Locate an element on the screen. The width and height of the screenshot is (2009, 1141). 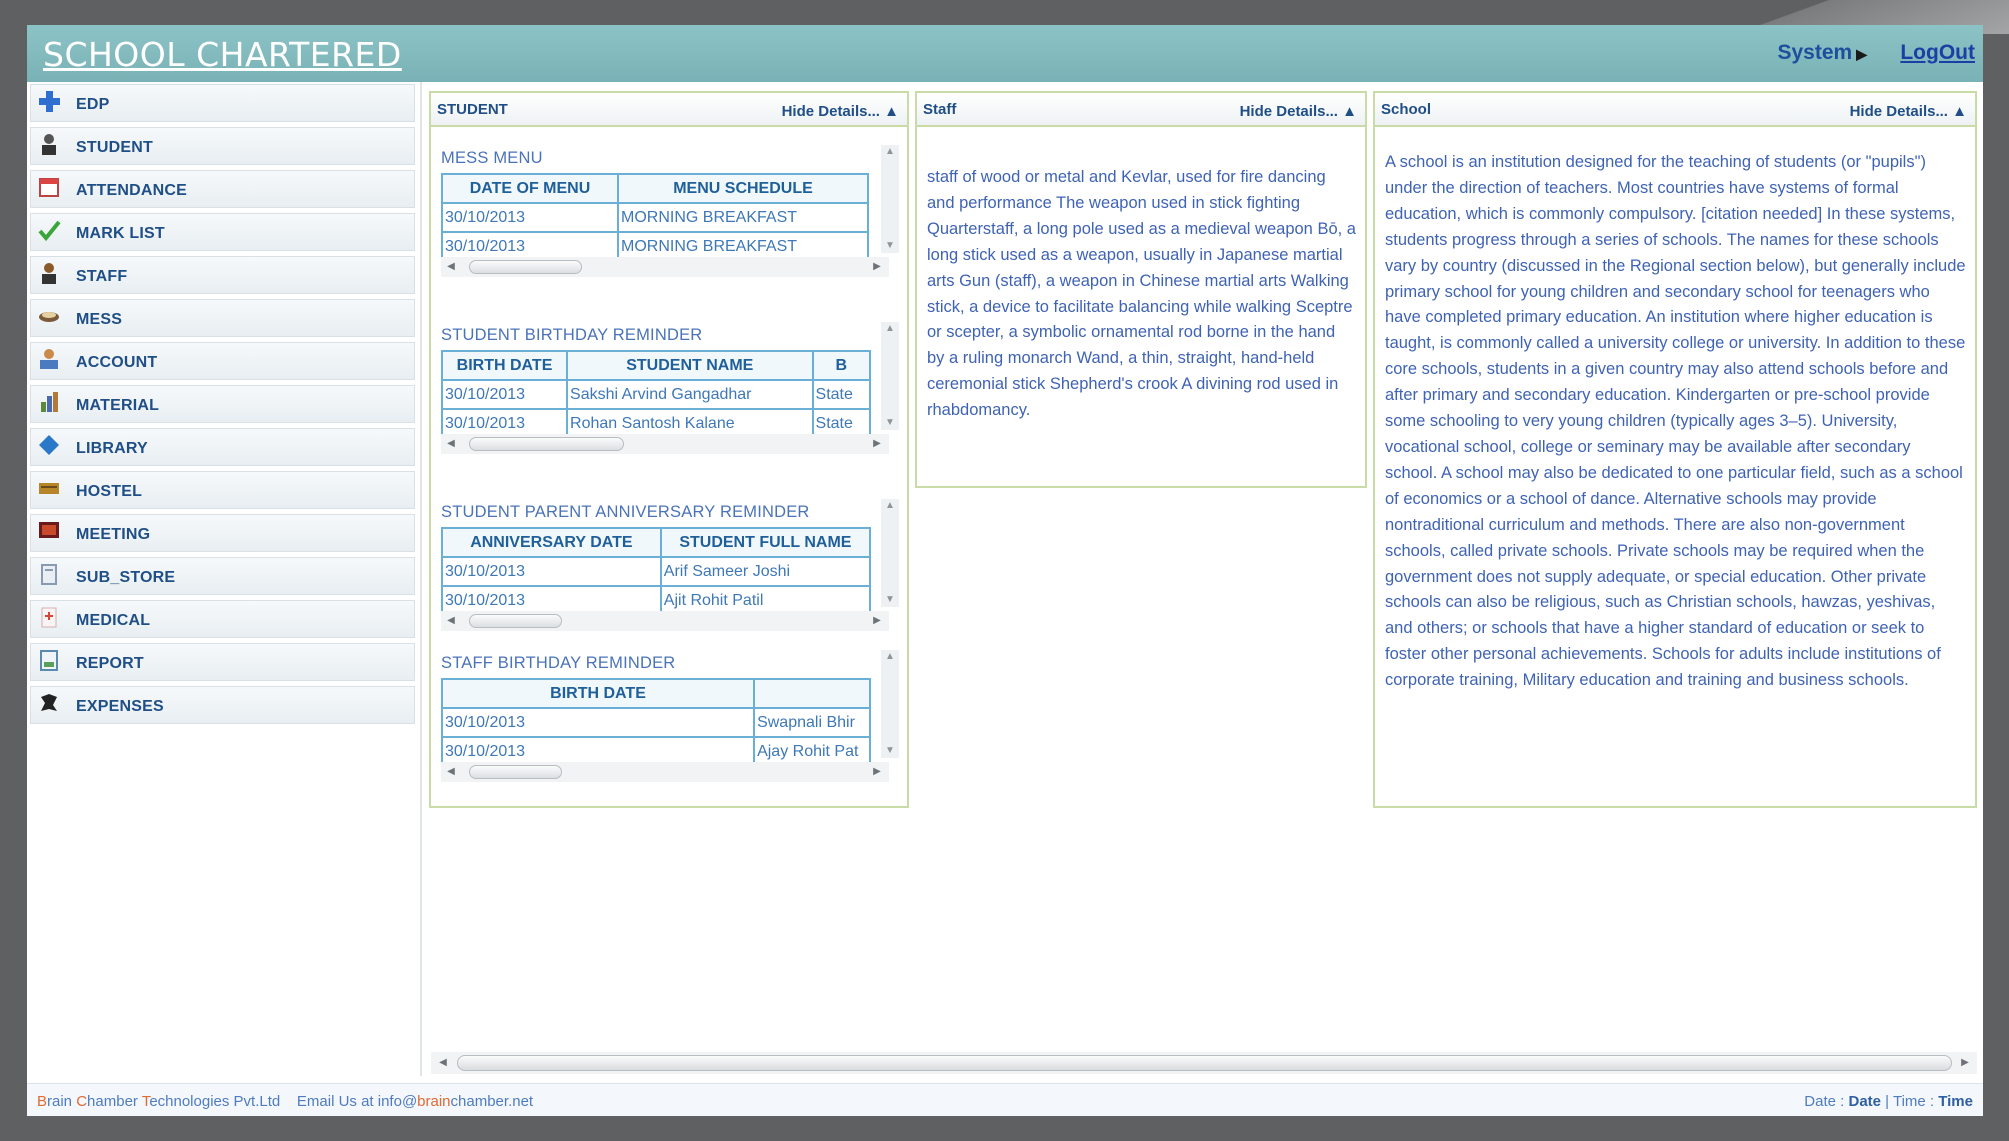
time-value: Time is located at coordinates (1955, 1101).